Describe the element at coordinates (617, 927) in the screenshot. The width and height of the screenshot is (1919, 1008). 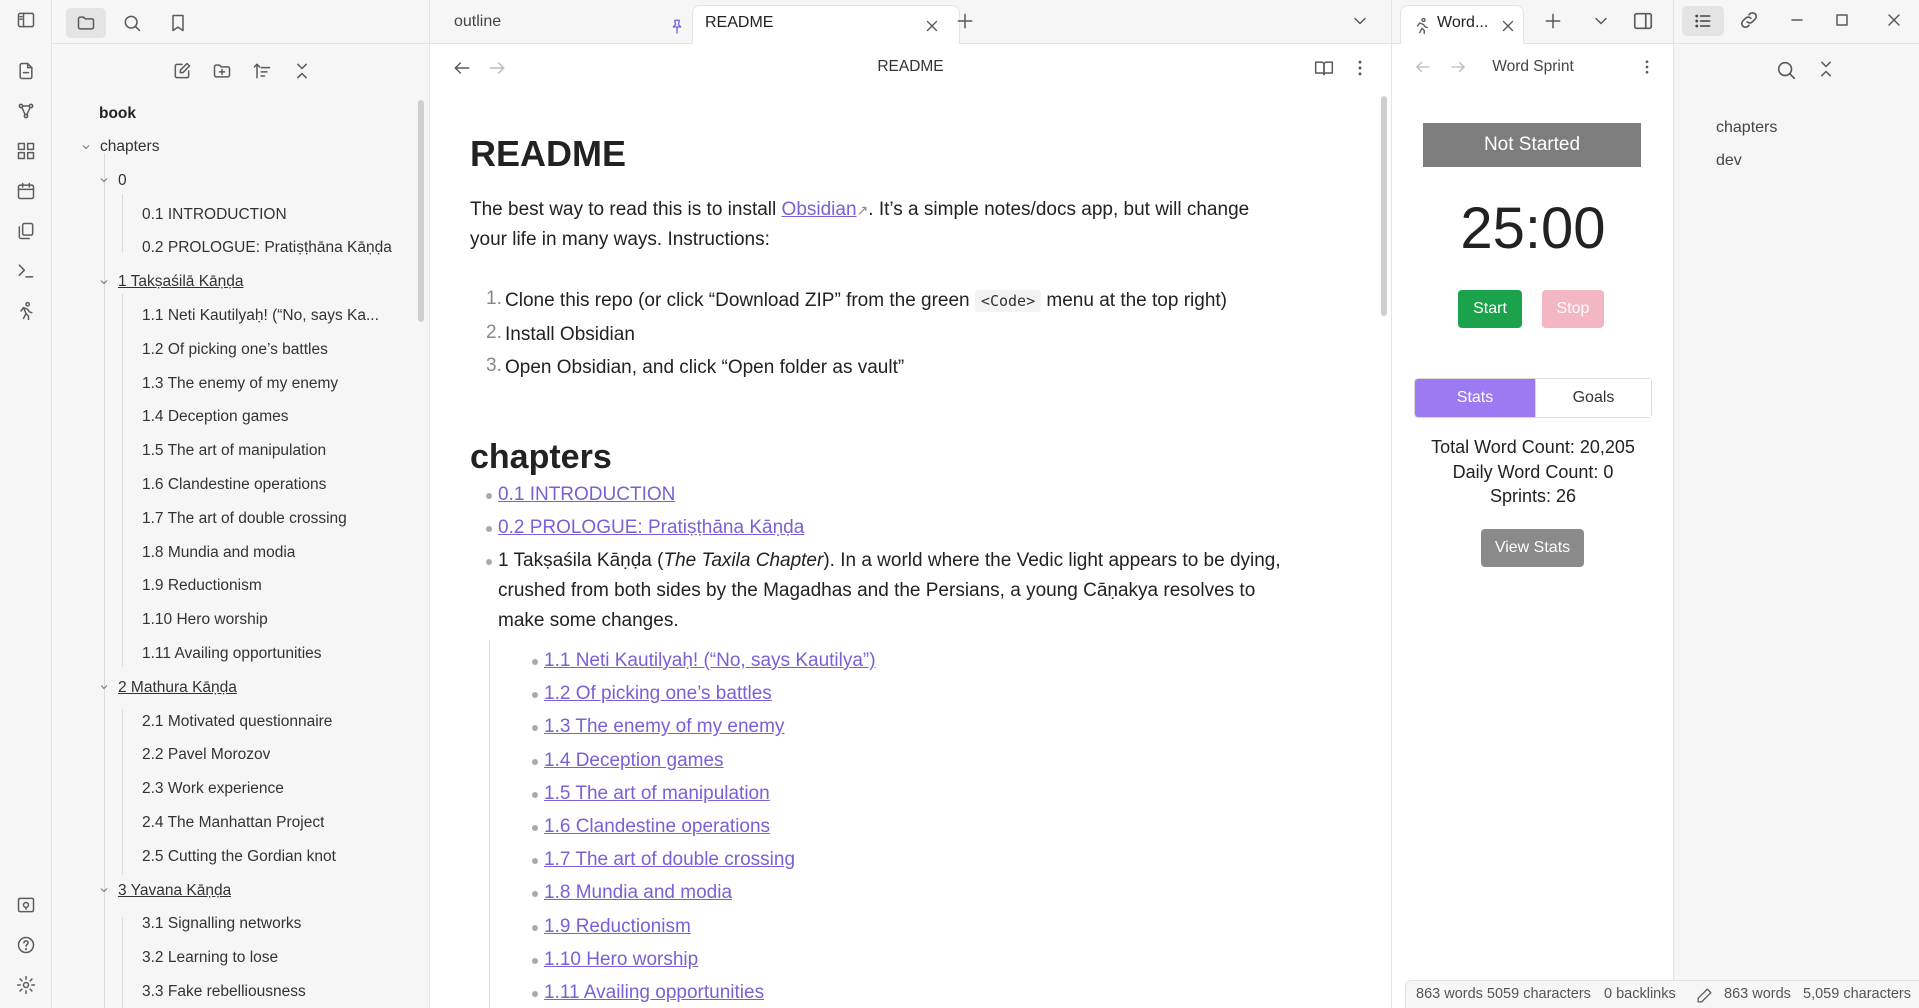
I see `section-link: 1.9 Reductionism` at that location.